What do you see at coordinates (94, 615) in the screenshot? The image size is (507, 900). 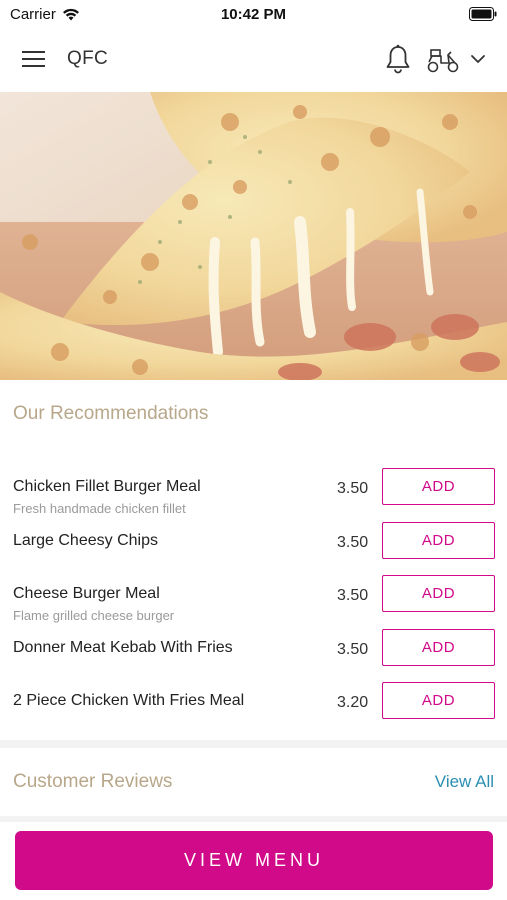 I see `item-description: Flame grilled cheese burger` at bounding box center [94, 615].